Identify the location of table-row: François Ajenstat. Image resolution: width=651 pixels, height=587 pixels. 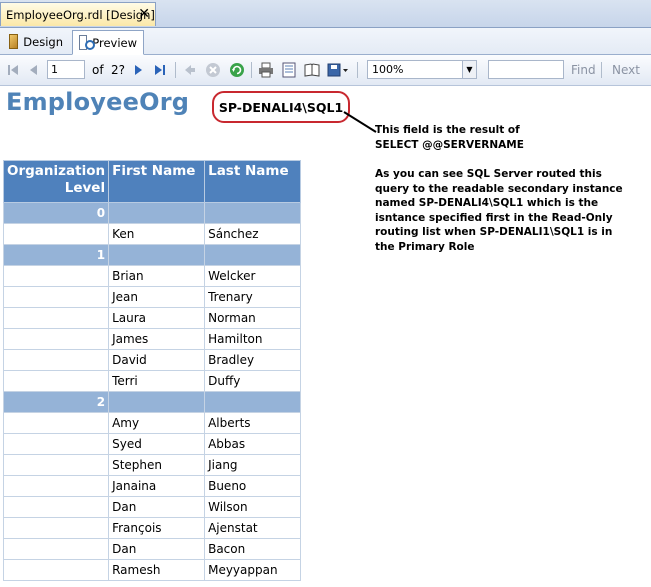
(152, 528).